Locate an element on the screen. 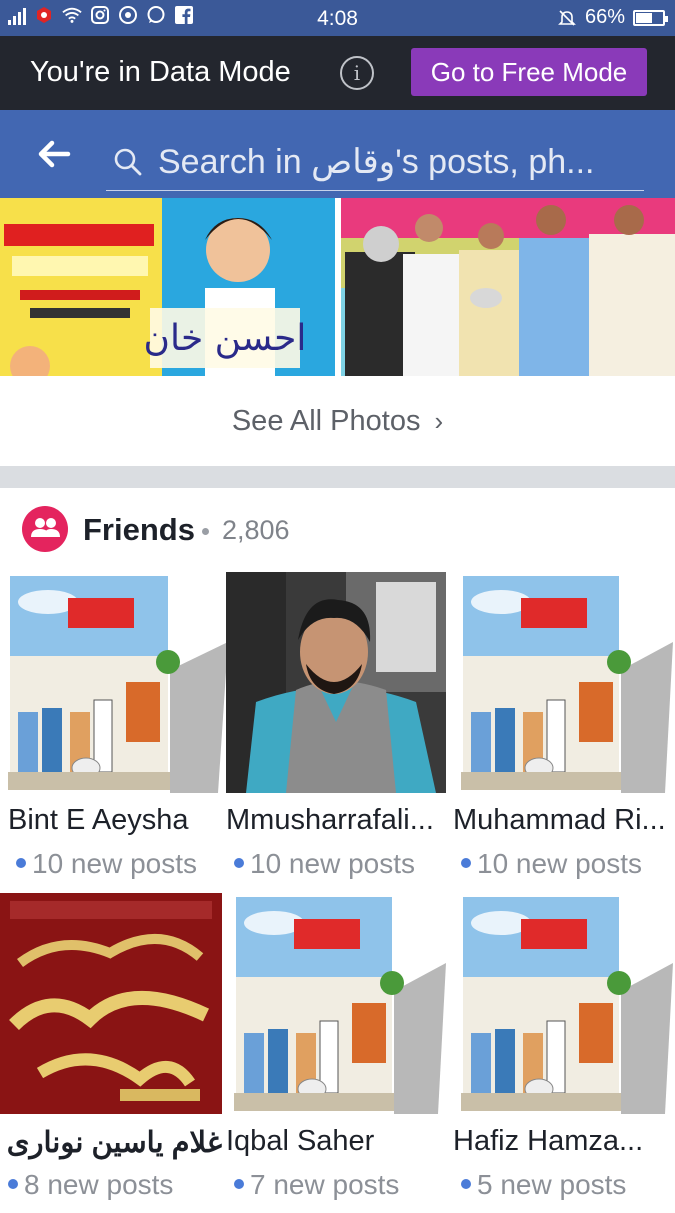 This screenshot has width=675, height=1213. chevron-right-icon: › is located at coordinates (439, 421).